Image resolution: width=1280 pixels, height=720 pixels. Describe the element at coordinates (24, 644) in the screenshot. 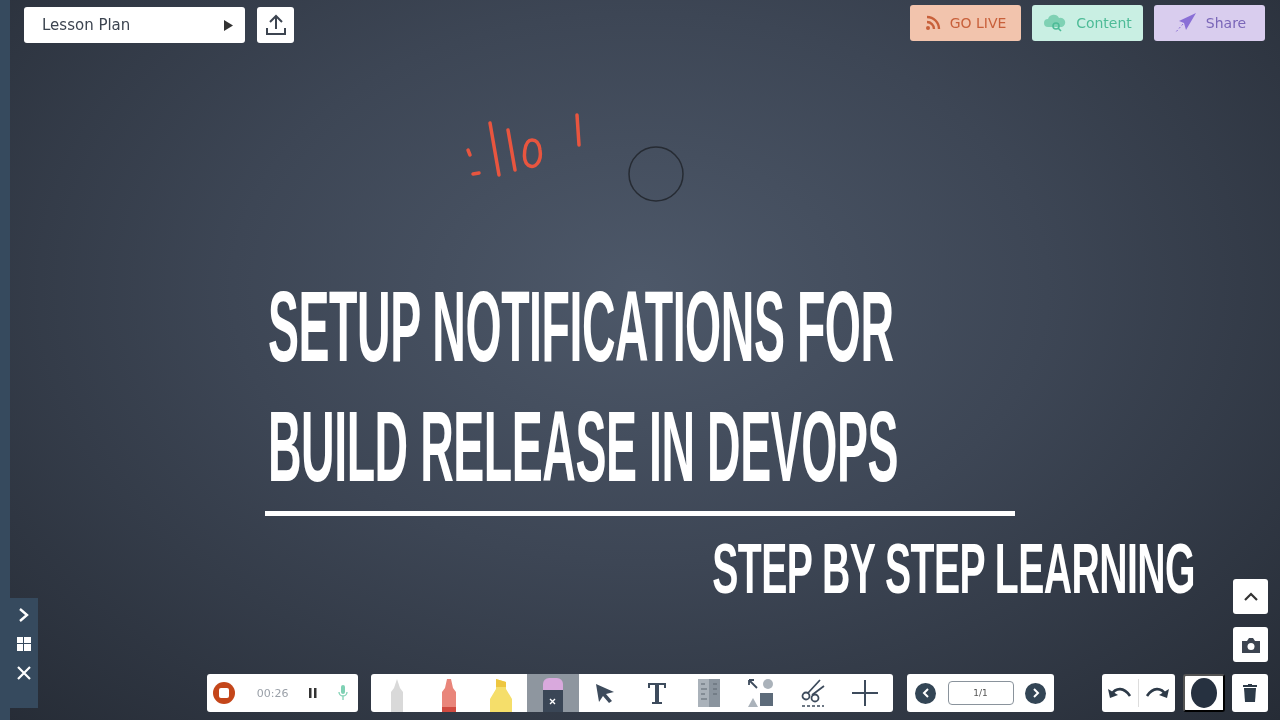

I see `windows-icon` at that location.